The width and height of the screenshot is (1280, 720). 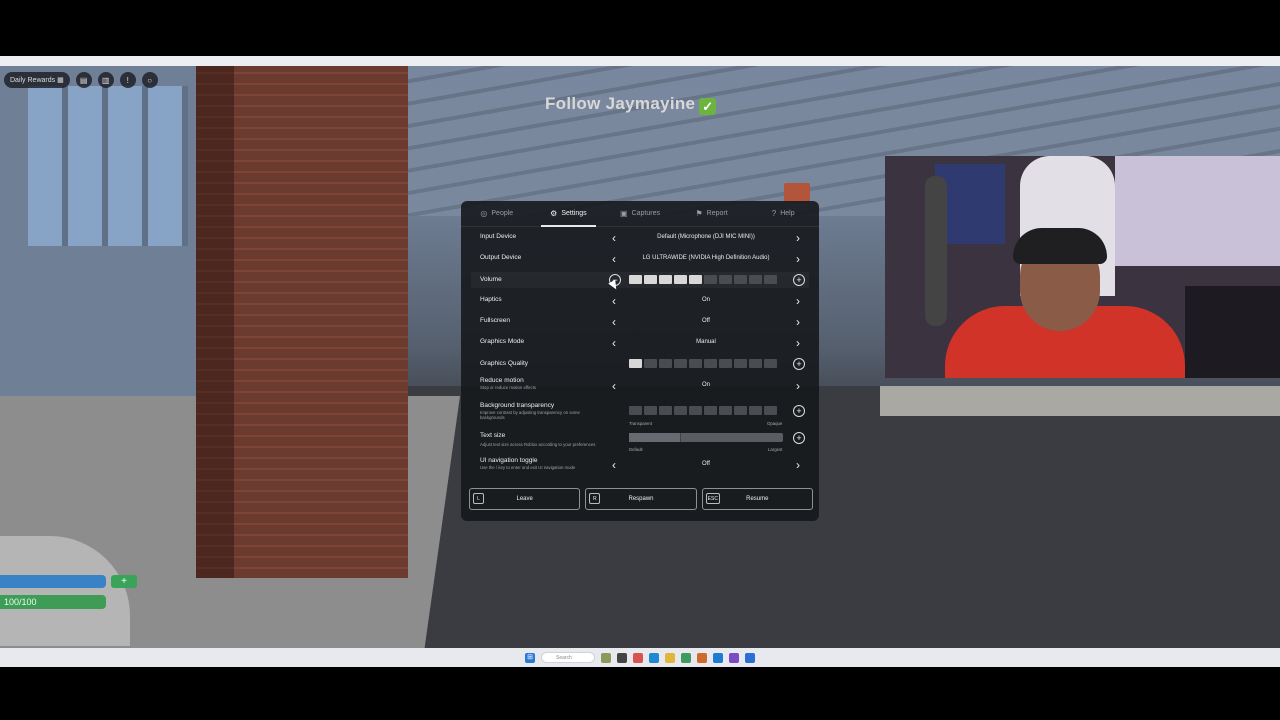 What do you see at coordinates (775, 423) in the screenshot?
I see `transparency-max-label: Opaque` at bounding box center [775, 423].